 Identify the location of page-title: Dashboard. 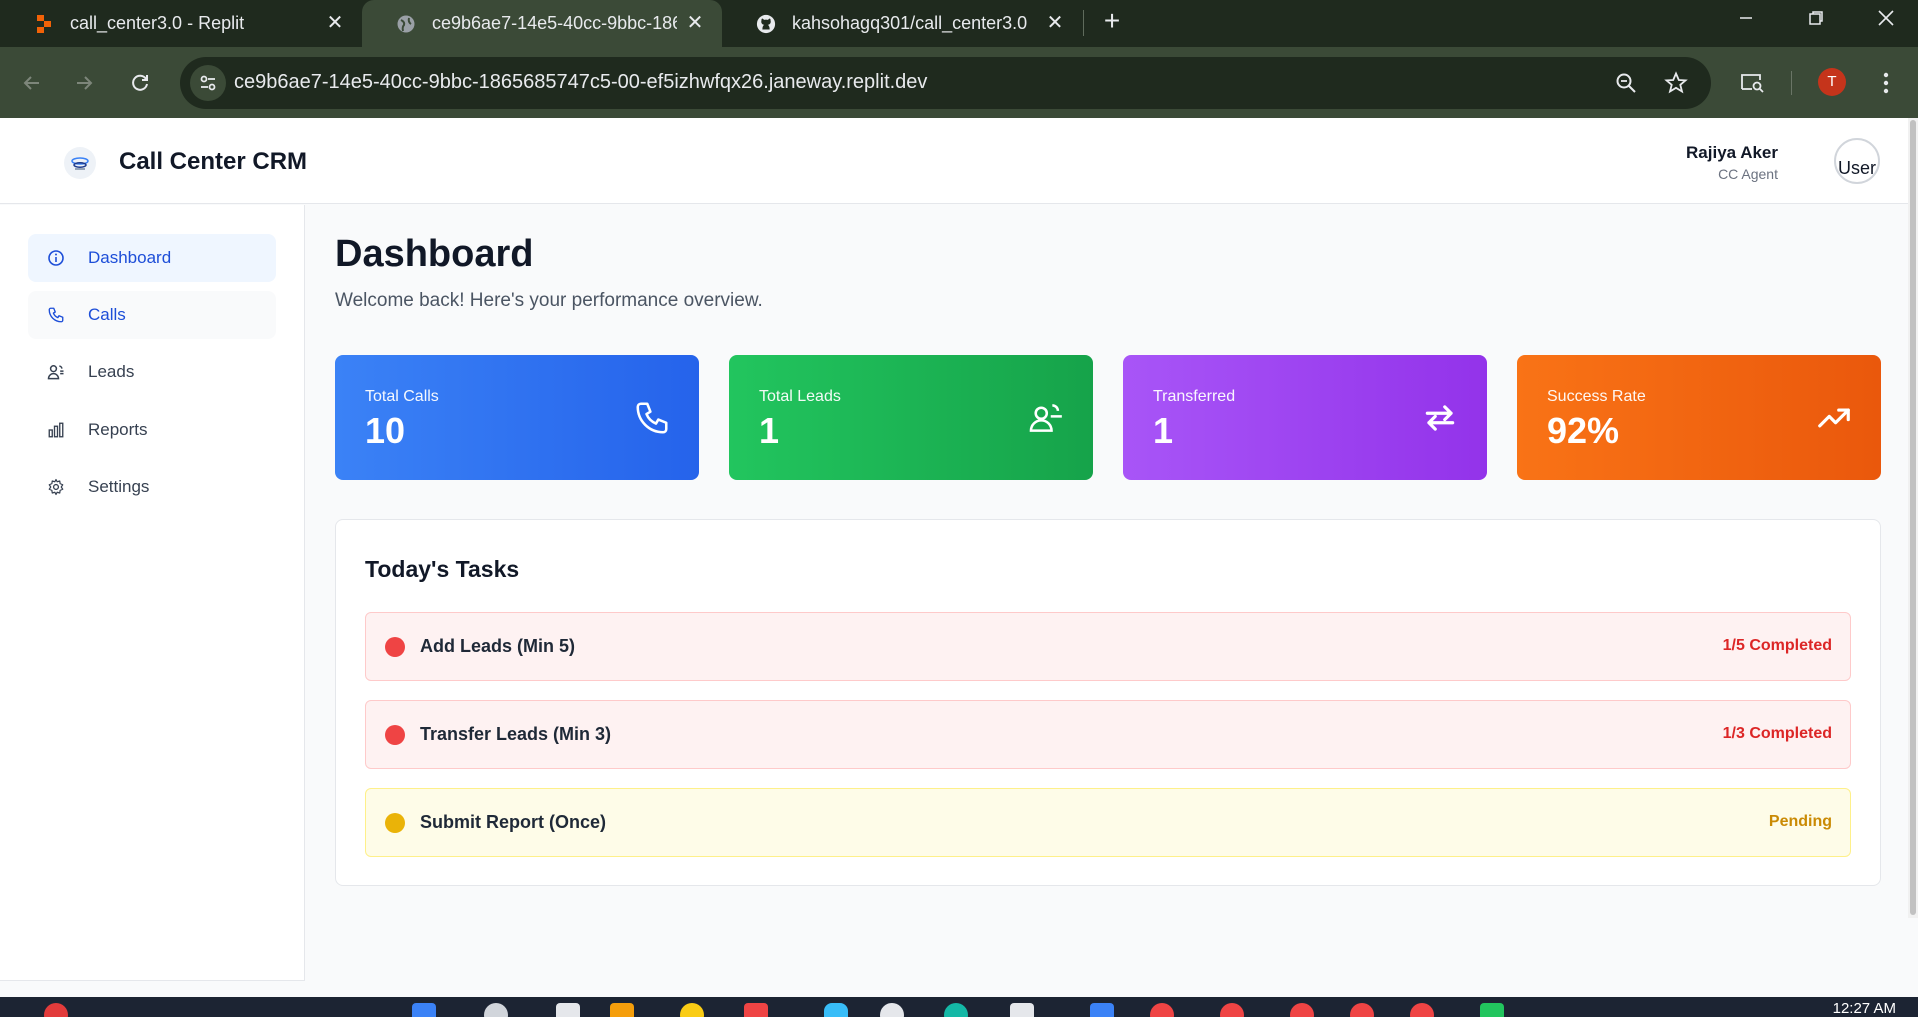
(434, 254).